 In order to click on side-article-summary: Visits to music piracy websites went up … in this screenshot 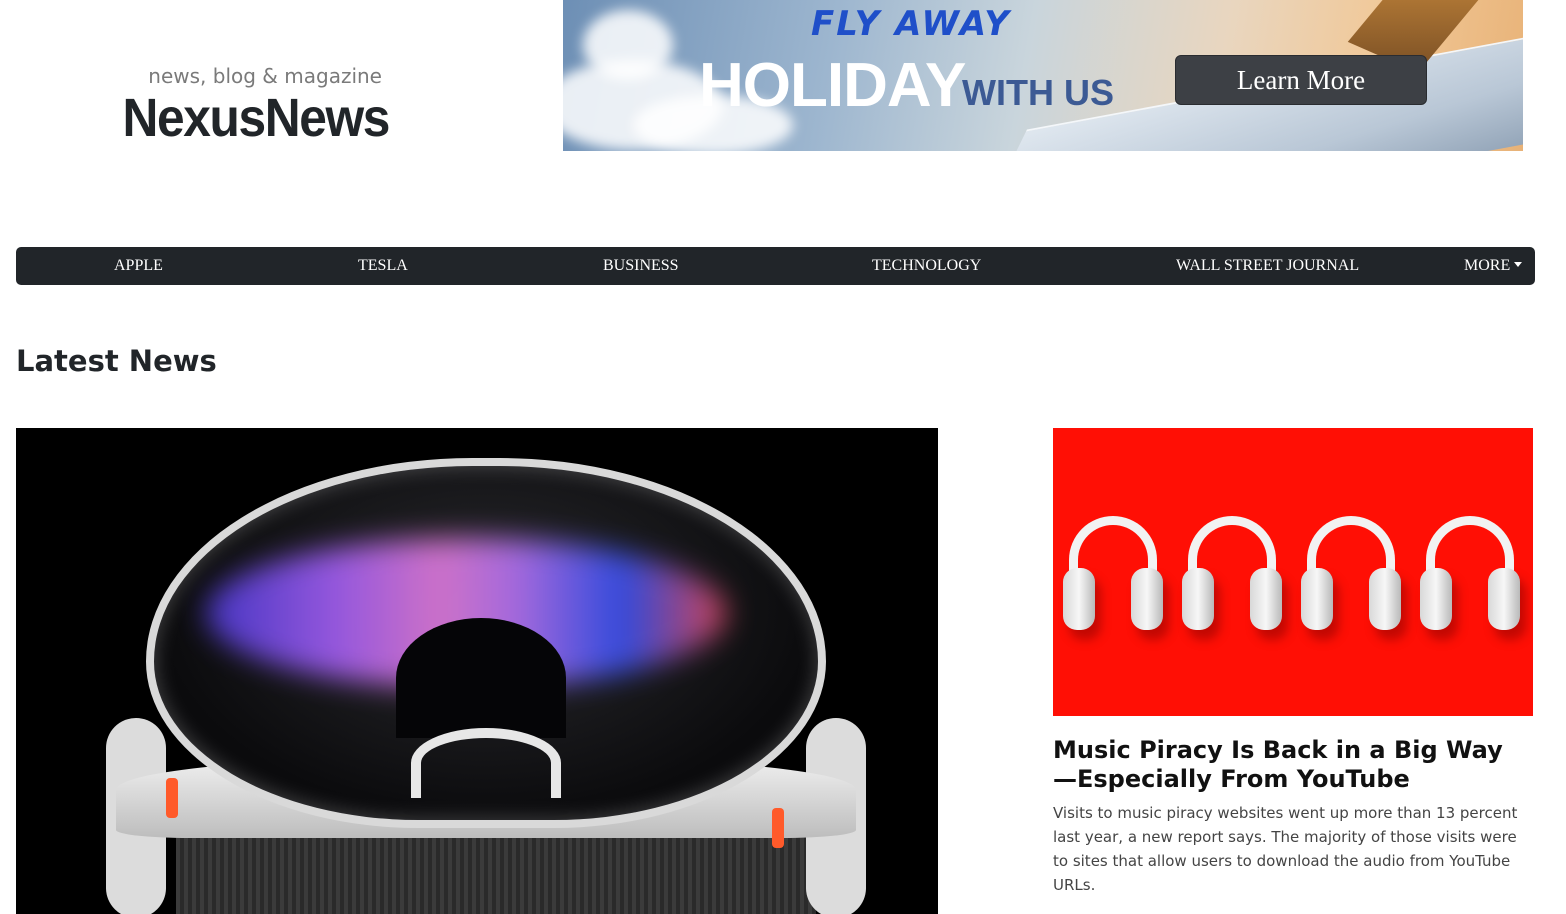, I will do `click(1285, 849)`.